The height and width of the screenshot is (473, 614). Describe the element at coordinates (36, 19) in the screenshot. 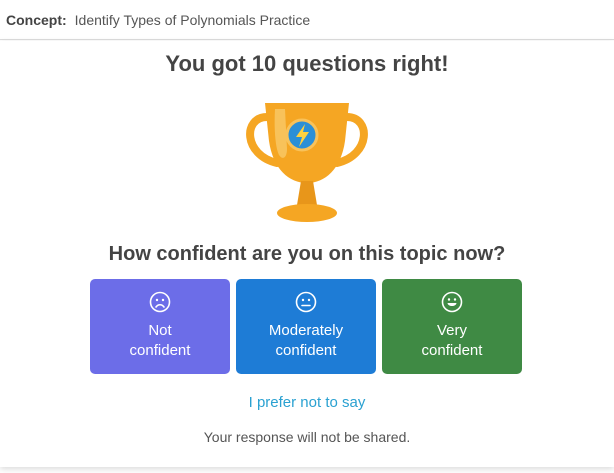

I see `concept-label: Concept:` at that location.